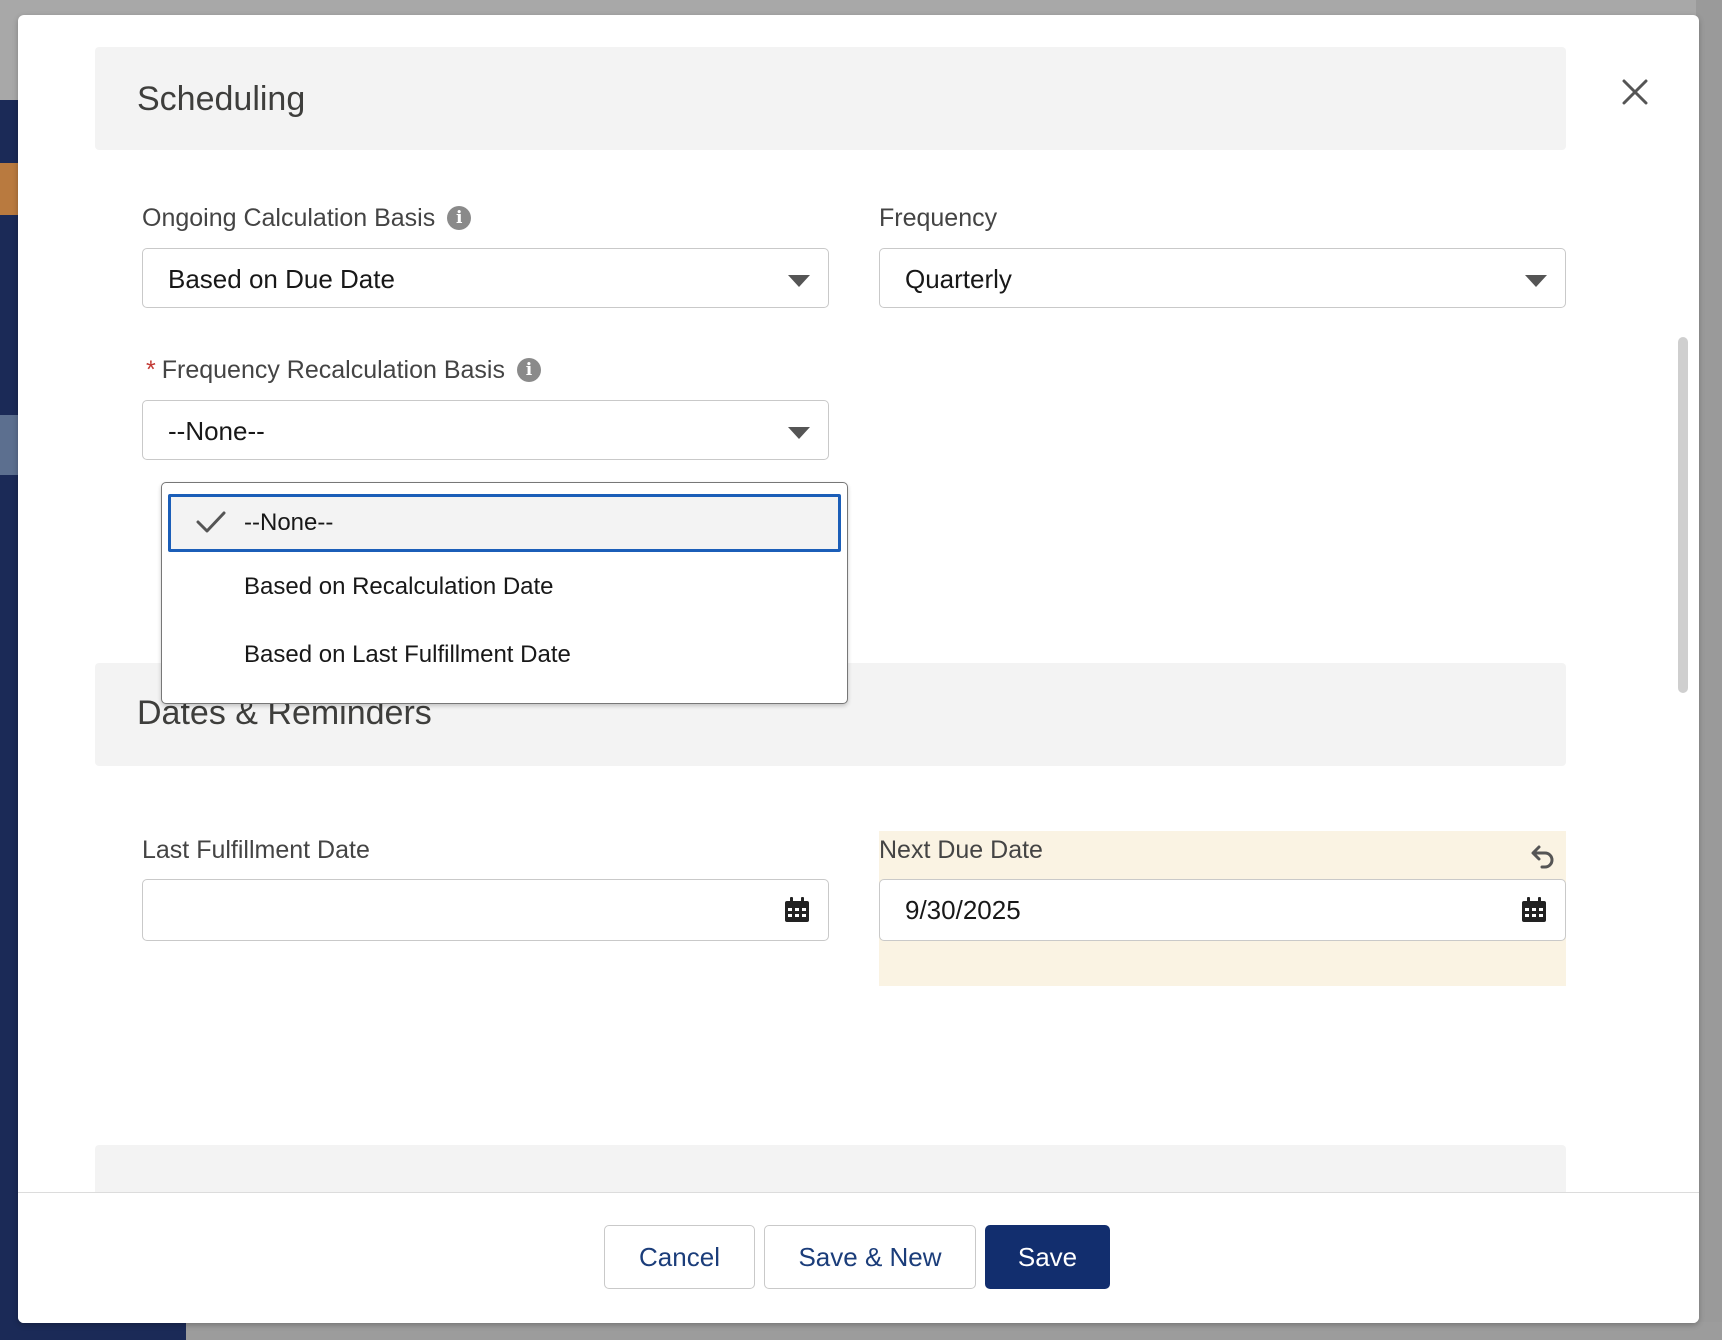  What do you see at coordinates (407, 654) in the screenshot?
I see `option-label: Based on Last Fulfillment Date` at bounding box center [407, 654].